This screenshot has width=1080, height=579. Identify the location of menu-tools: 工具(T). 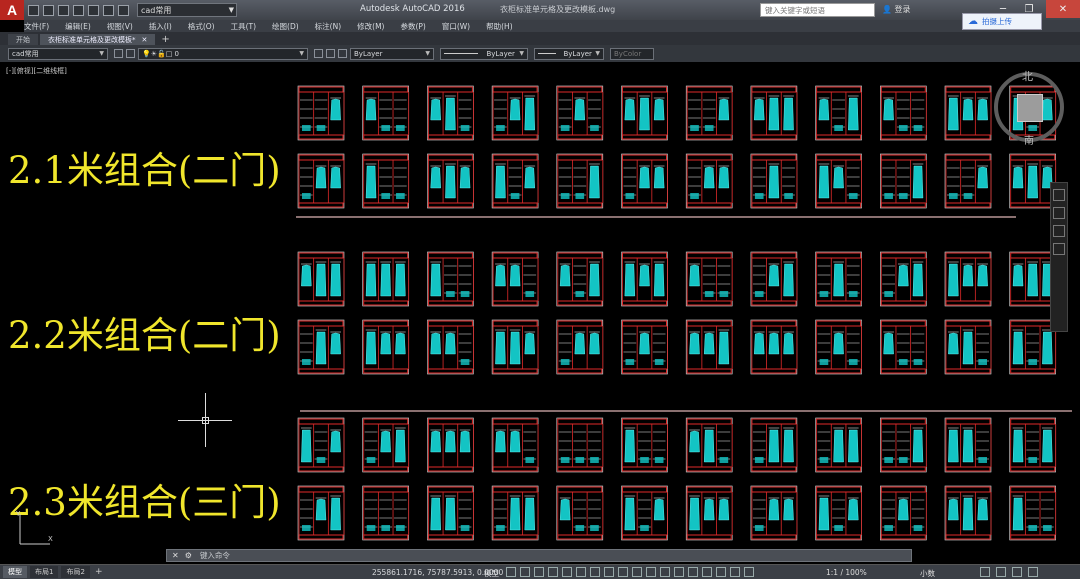
(243, 26).